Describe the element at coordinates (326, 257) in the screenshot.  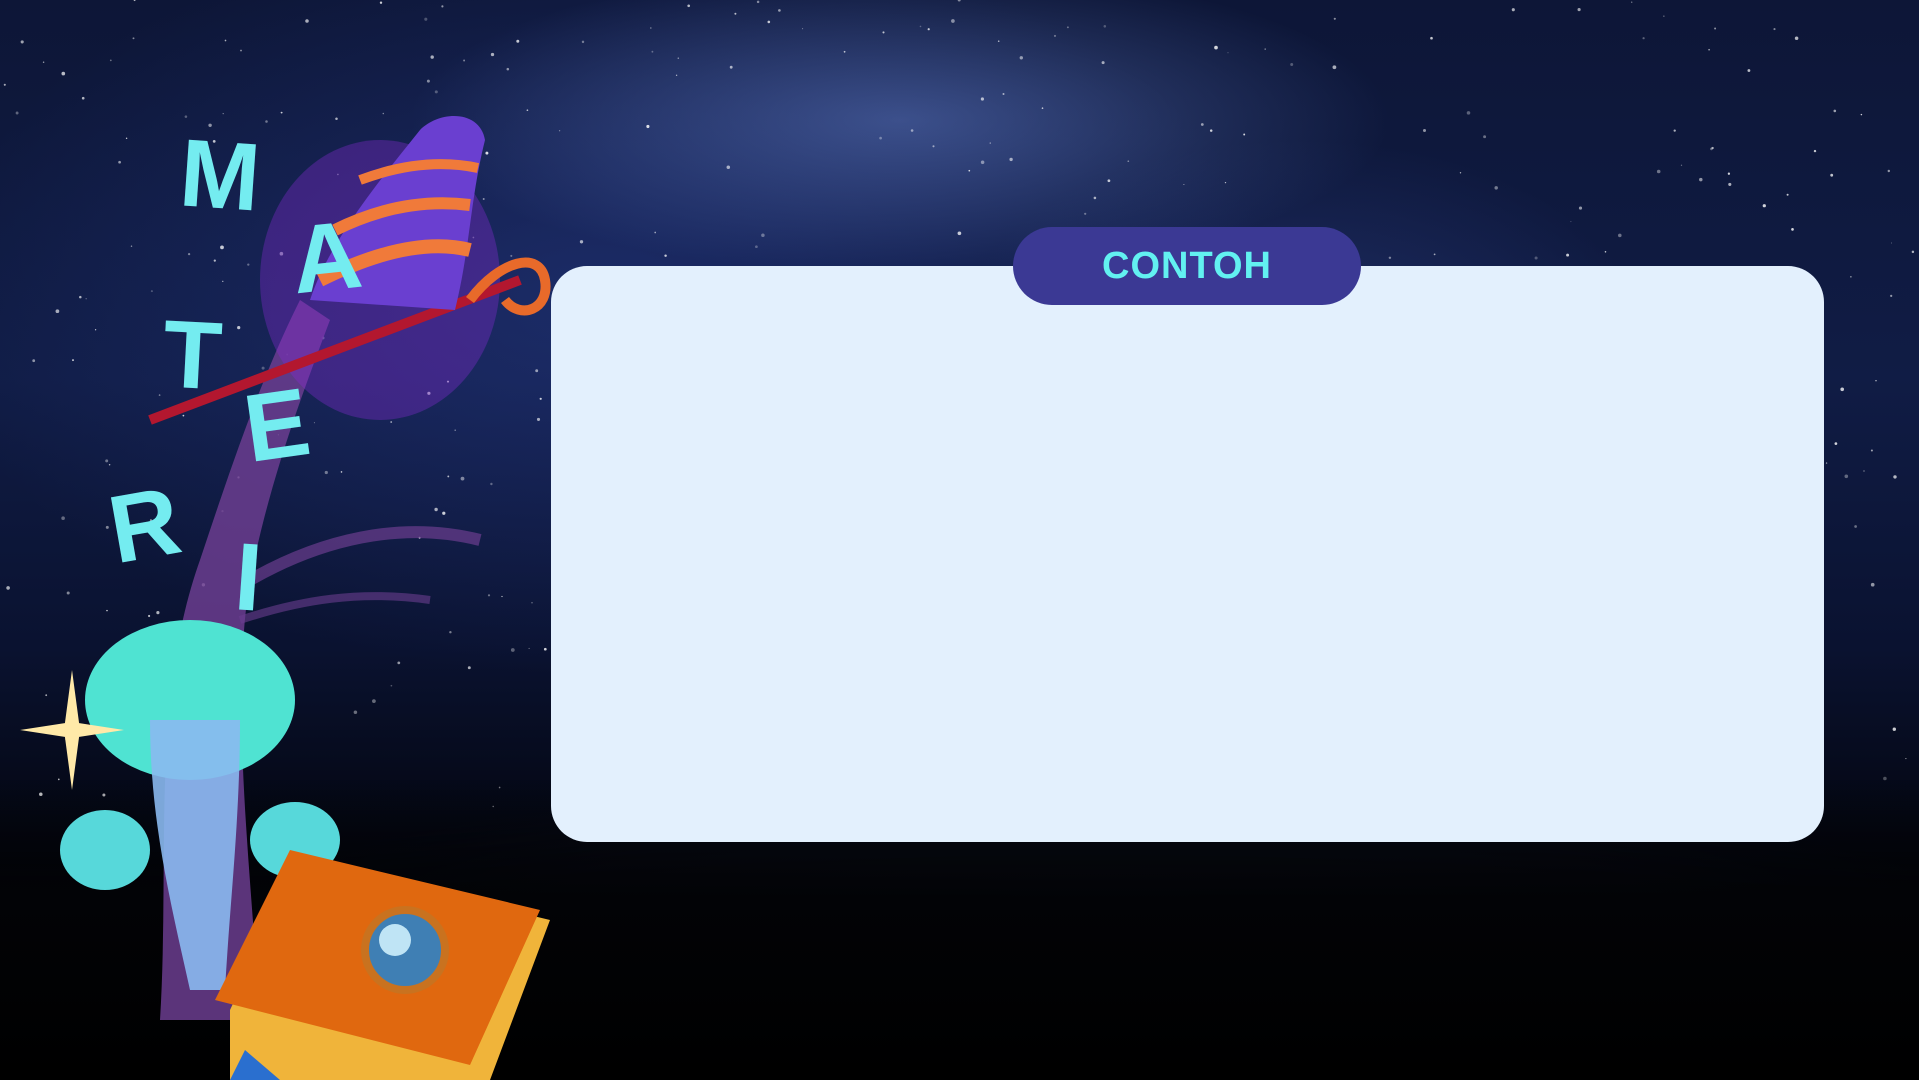
I see `title-letter-a: A` at that location.